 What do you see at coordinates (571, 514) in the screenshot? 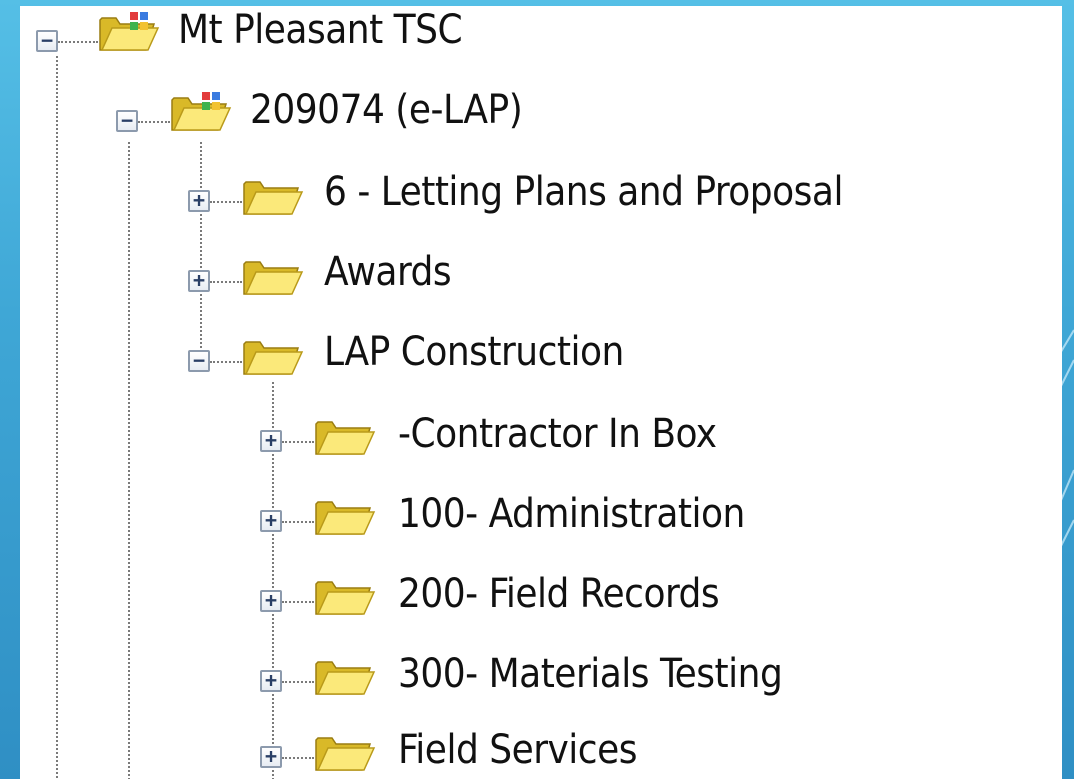
I see `tree-node-label: 100- Administration` at bounding box center [571, 514].